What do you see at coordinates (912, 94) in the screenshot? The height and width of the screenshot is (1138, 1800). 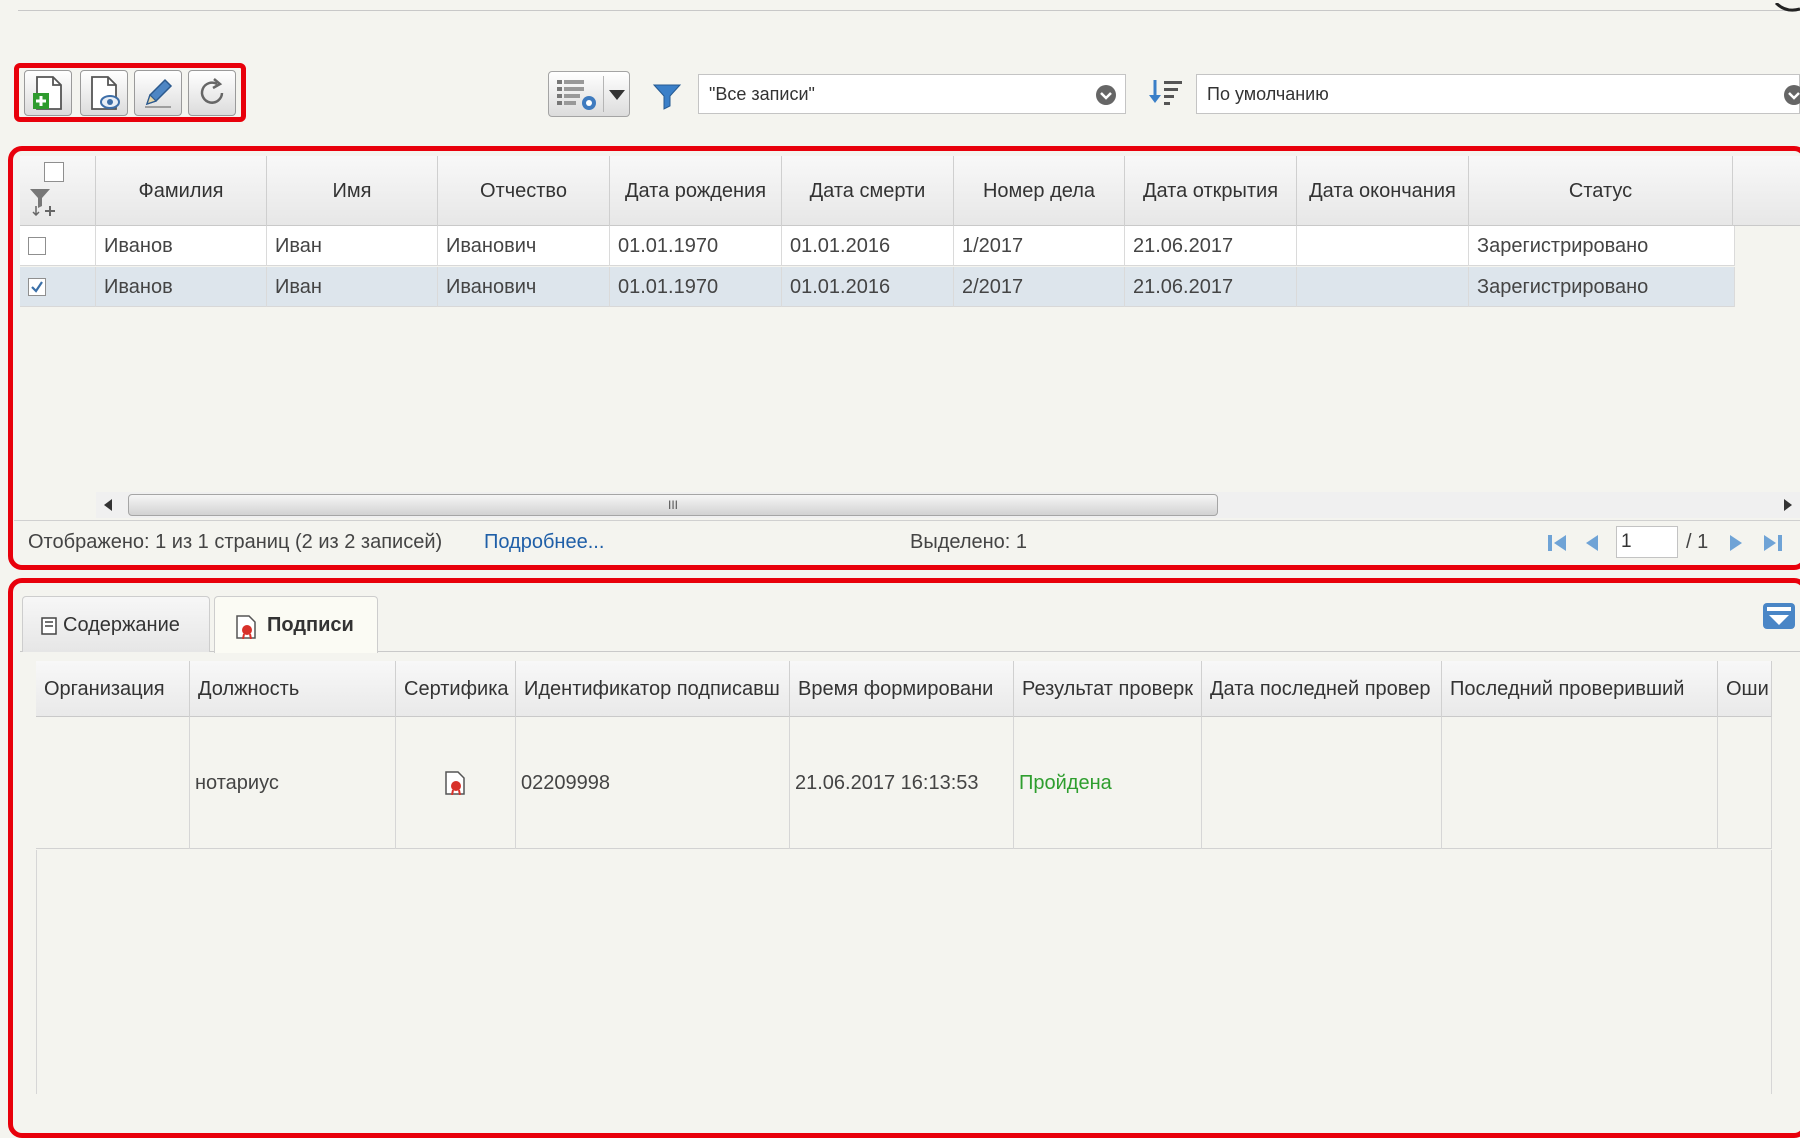 I see `filter-select: "Все записи"` at bounding box center [912, 94].